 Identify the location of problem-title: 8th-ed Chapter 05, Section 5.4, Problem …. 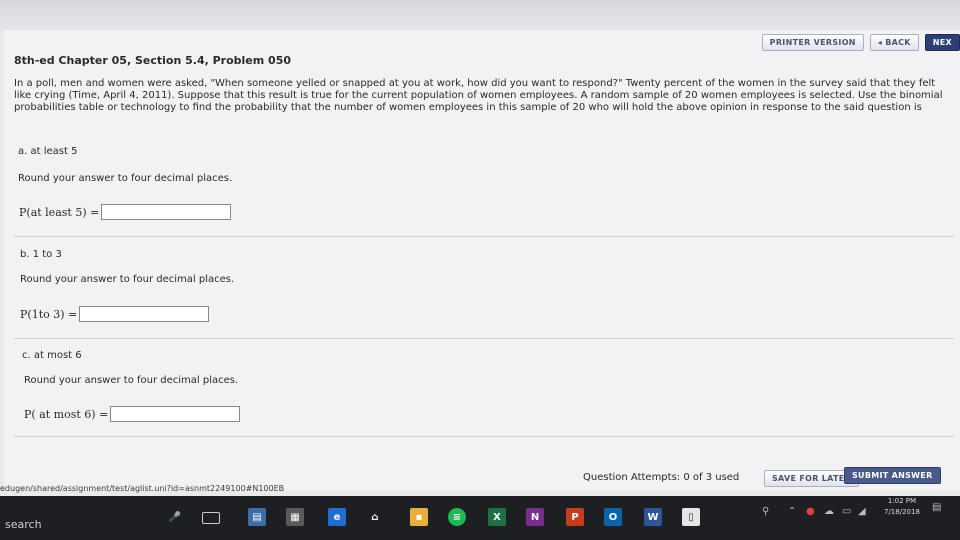
(153, 60).